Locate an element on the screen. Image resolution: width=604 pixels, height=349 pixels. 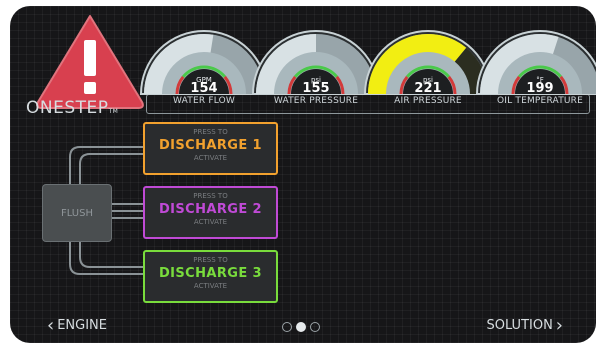
nav-next-button: SOLUTION › is located at coordinates (526, 325).